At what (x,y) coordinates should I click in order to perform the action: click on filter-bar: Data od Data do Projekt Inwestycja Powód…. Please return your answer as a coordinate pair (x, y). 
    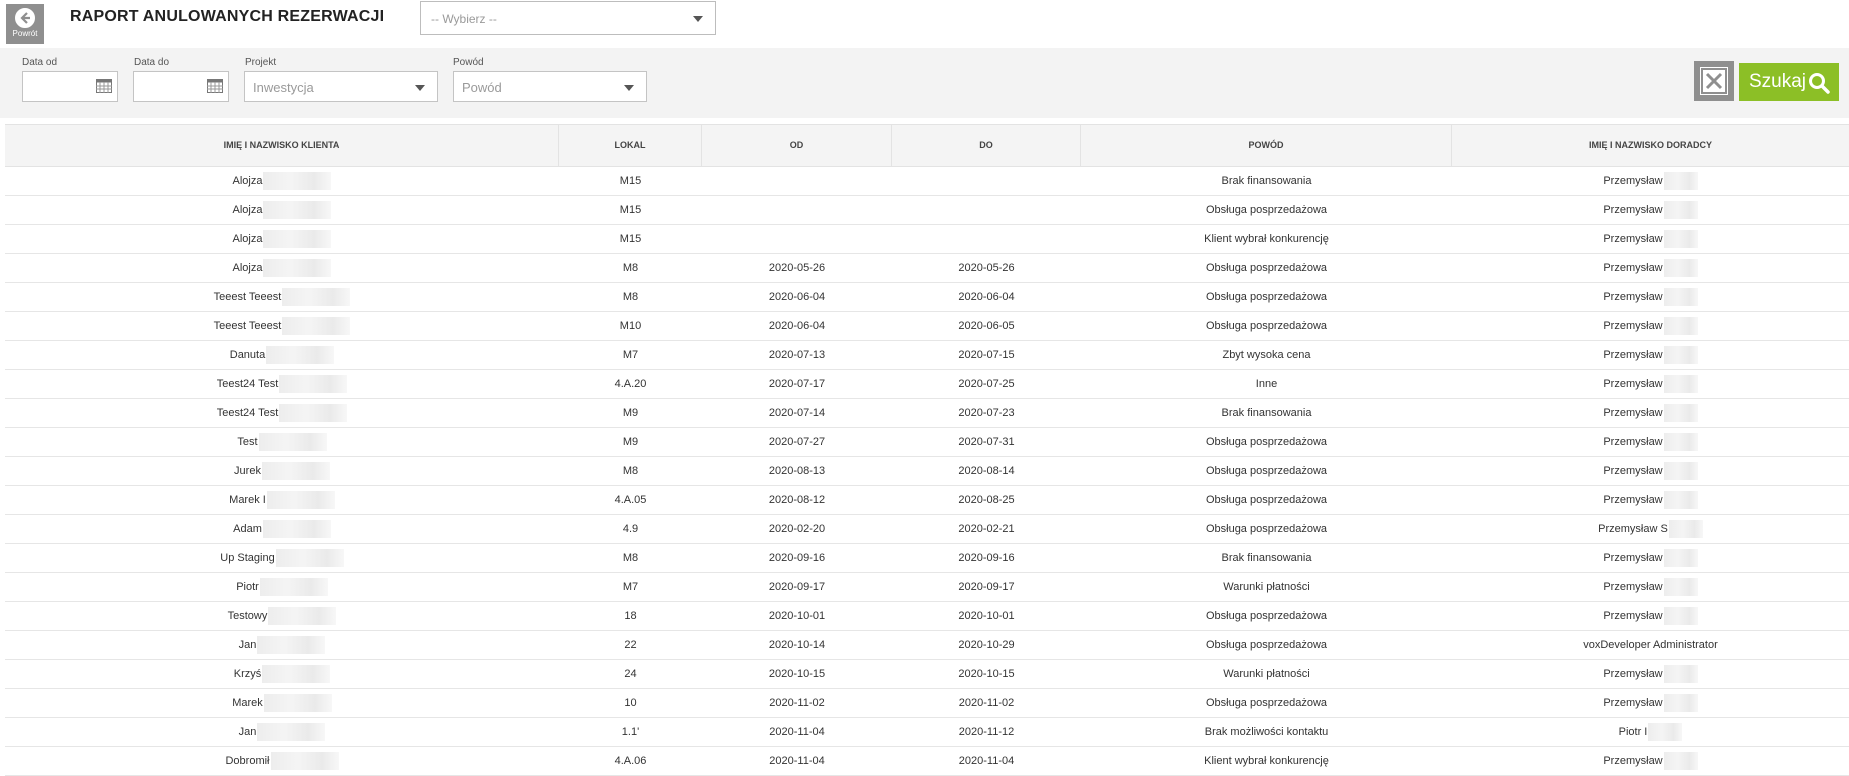
    Looking at the image, I should click on (924, 83).